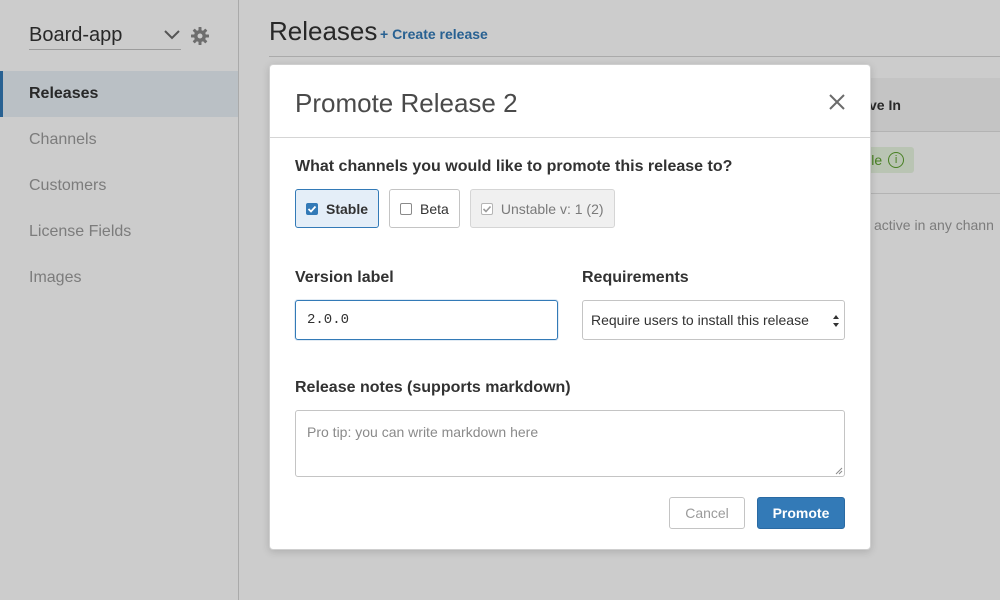 This screenshot has height=600, width=1000. I want to click on checkbox-stable, so click(312, 208).